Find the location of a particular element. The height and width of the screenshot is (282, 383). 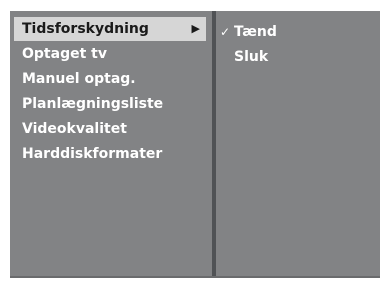

menu-item-label: Harddiskformater is located at coordinates (92, 154).